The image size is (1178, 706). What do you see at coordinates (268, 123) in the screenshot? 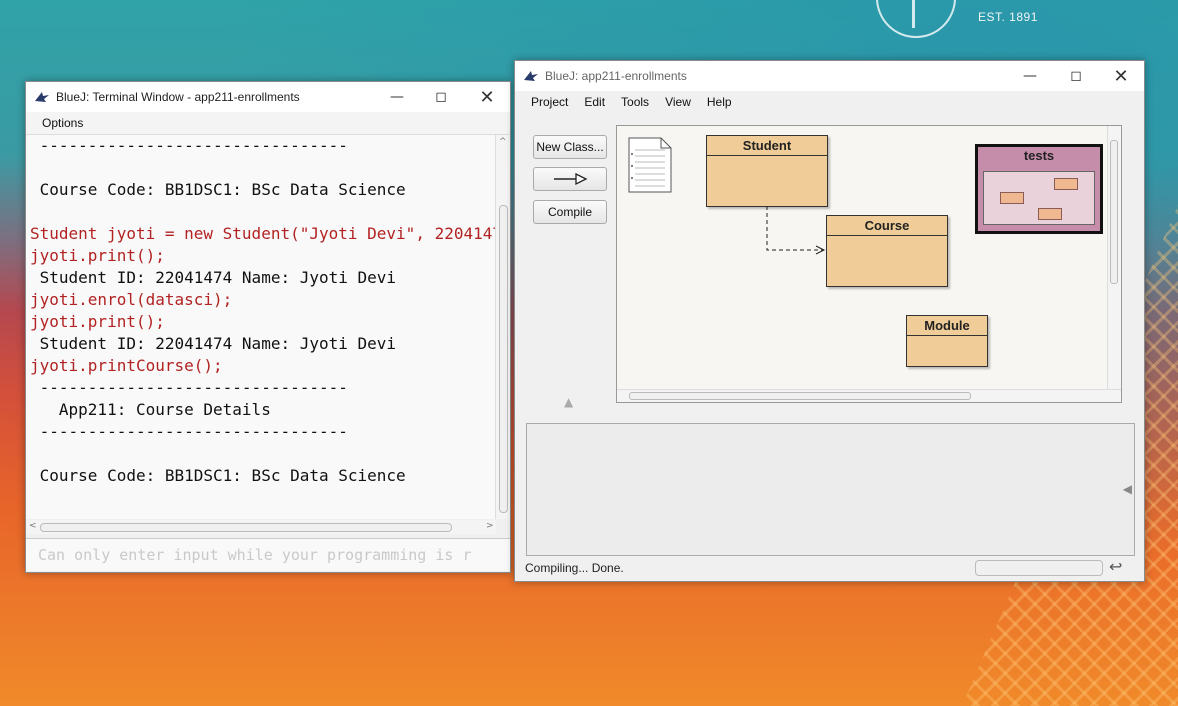
I see `terminal-menubar: Options` at bounding box center [268, 123].